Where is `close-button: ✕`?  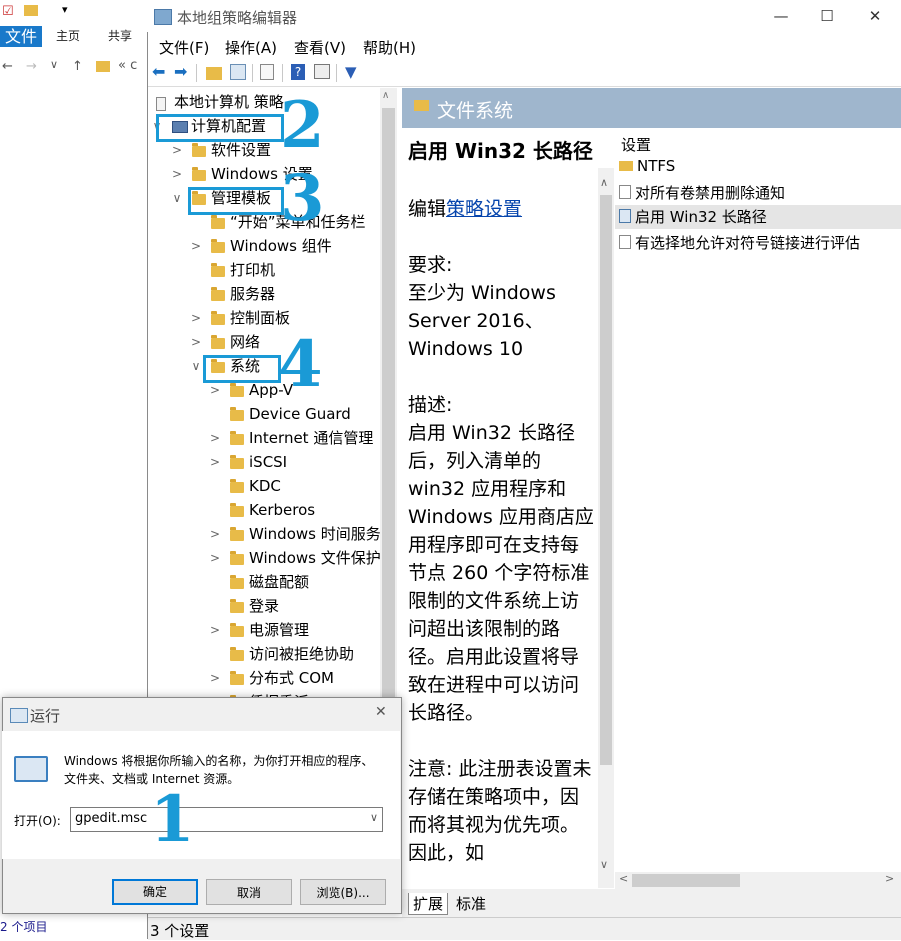 close-button: ✕ is located at coordinates (875, 16).